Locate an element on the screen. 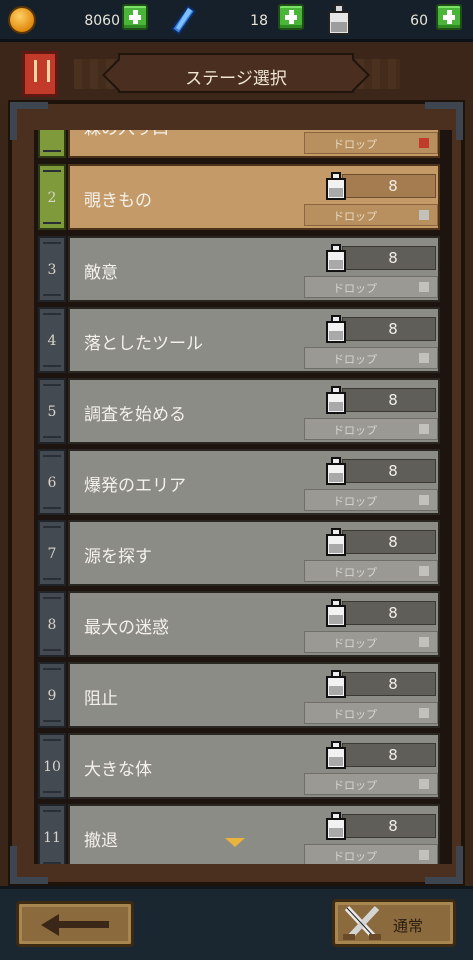 This screenshot has width=473, height=960. stage-name: 敵意 is located at coordinates (101, 273).